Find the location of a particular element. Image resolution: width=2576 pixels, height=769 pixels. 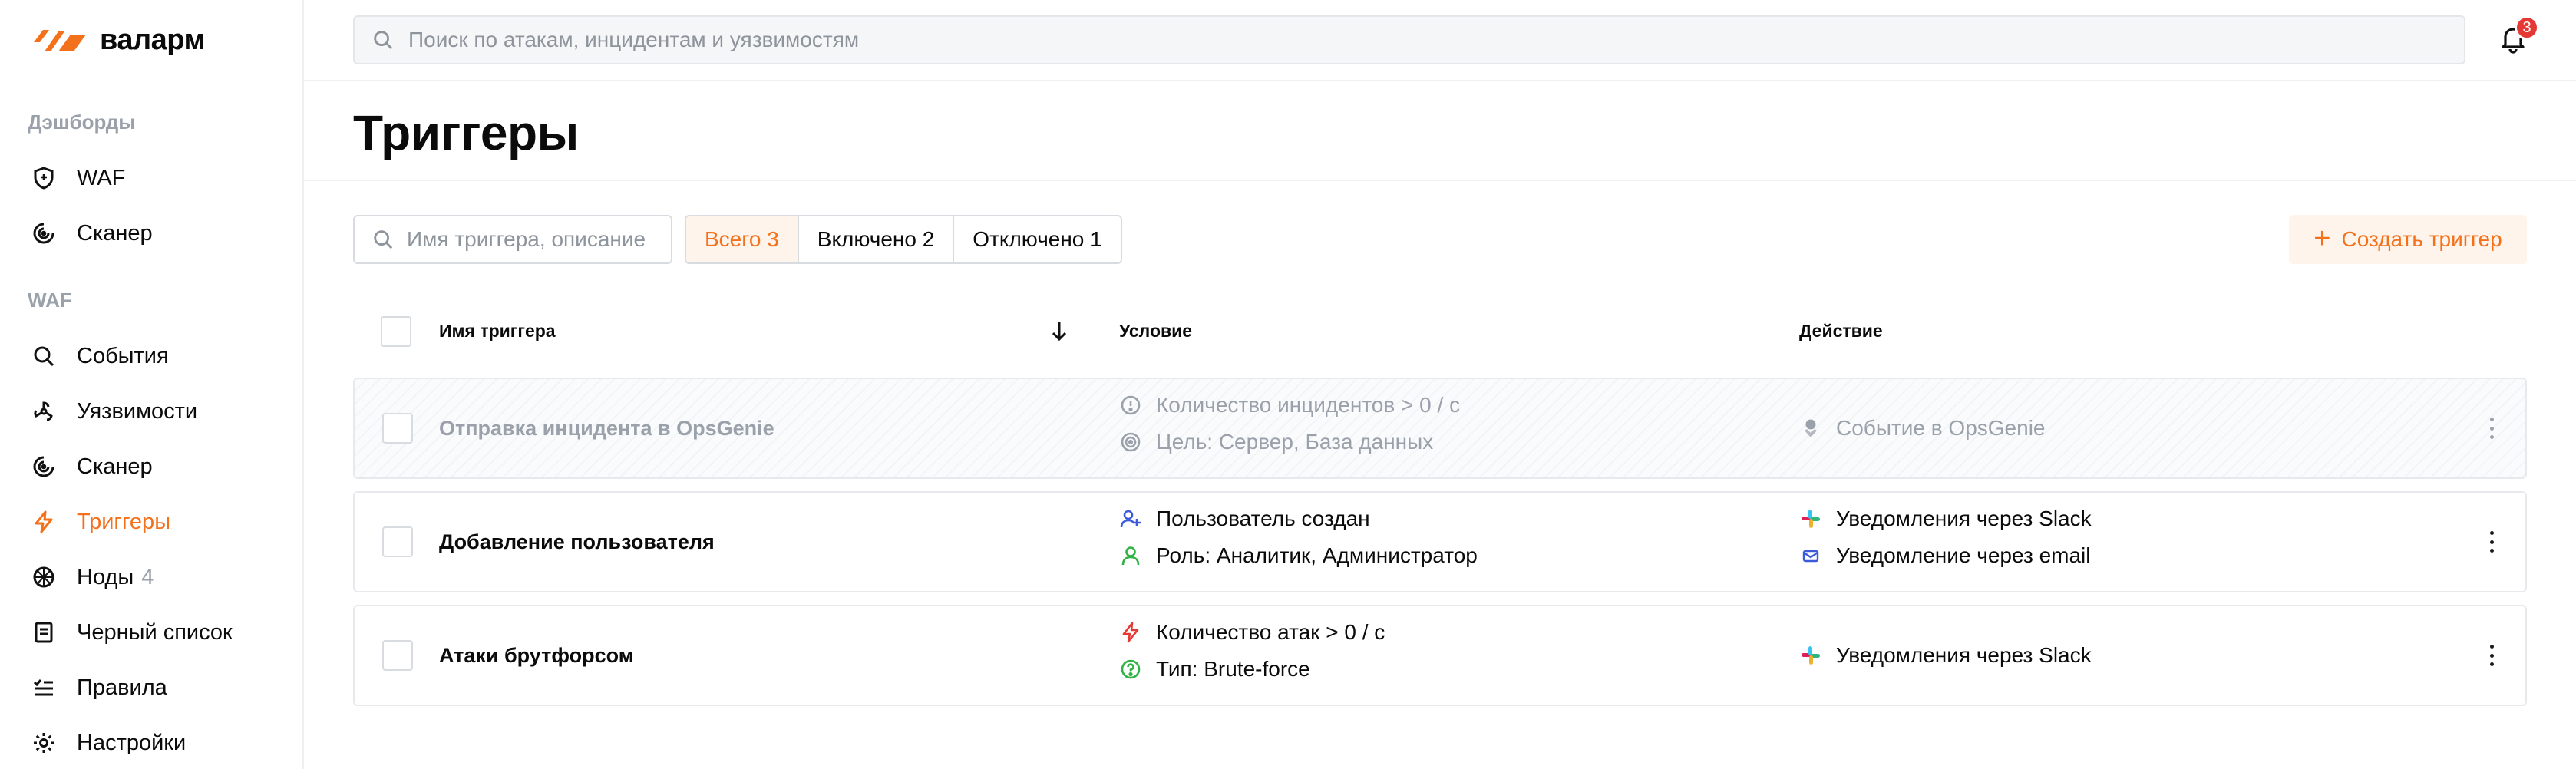

global-search is located at coordinates (1409, 39).